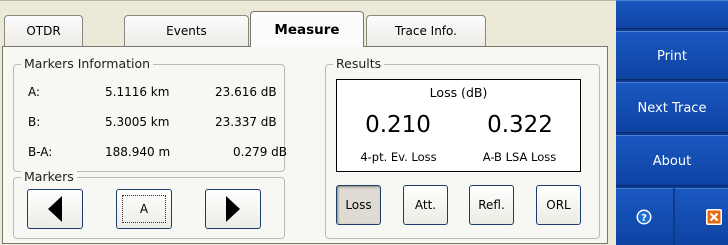 This screenshot has height=245, width=728. What do you see at coordinates (137, 122) in the screenshot?
I see `marker-distance: 5.3005 km` at bounding box center [137, 122].